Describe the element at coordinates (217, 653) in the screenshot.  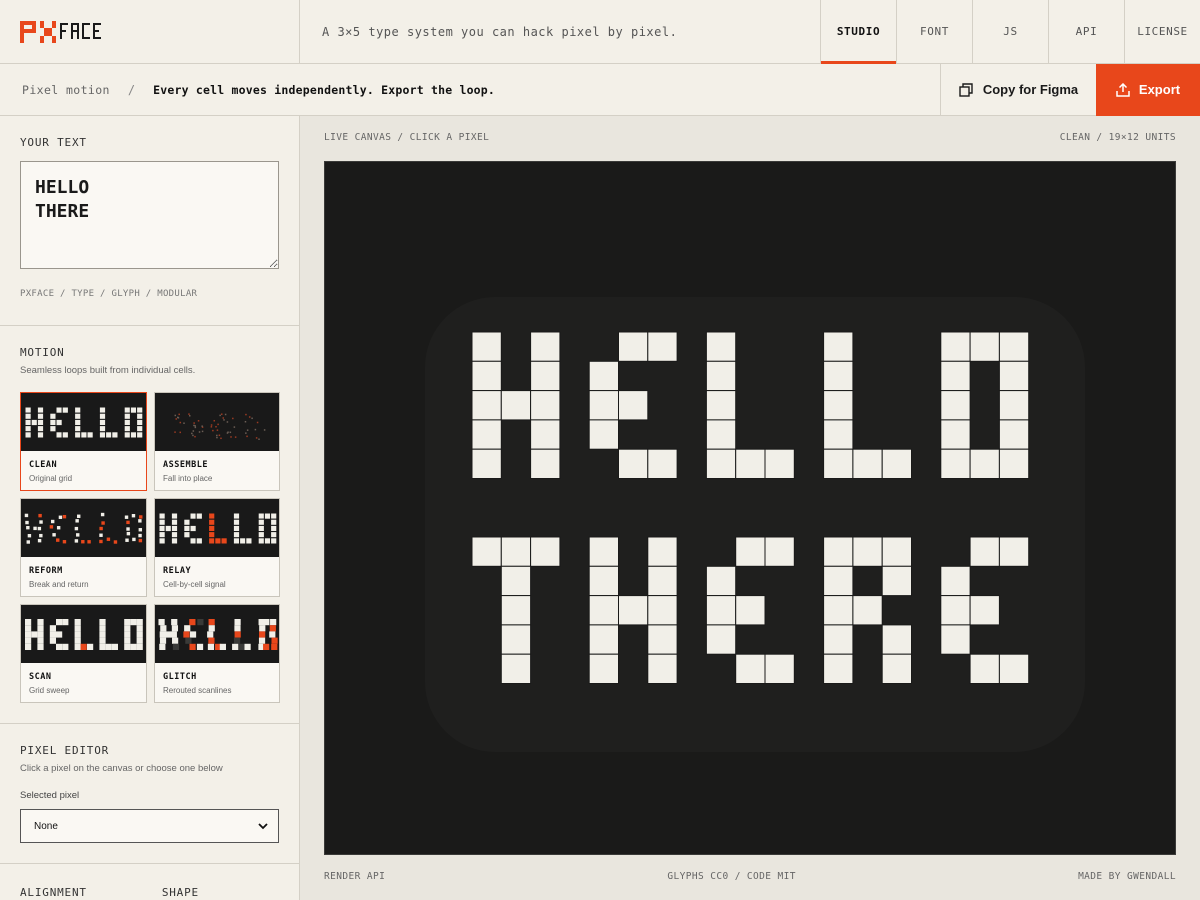
I see `motion-card-glitch: GLITCH Rerouted scanlines` at that location.